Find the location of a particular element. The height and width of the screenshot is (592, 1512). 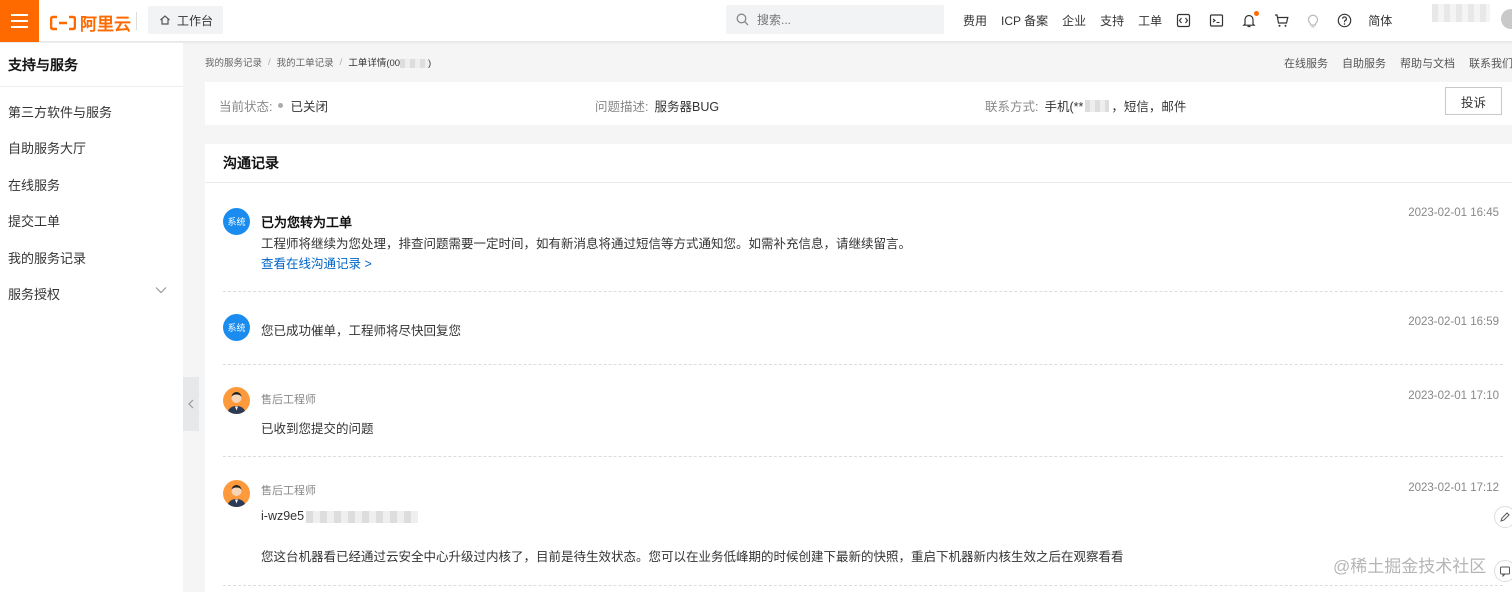

nav-billing: 费用 is located at coordinates (975, 20).